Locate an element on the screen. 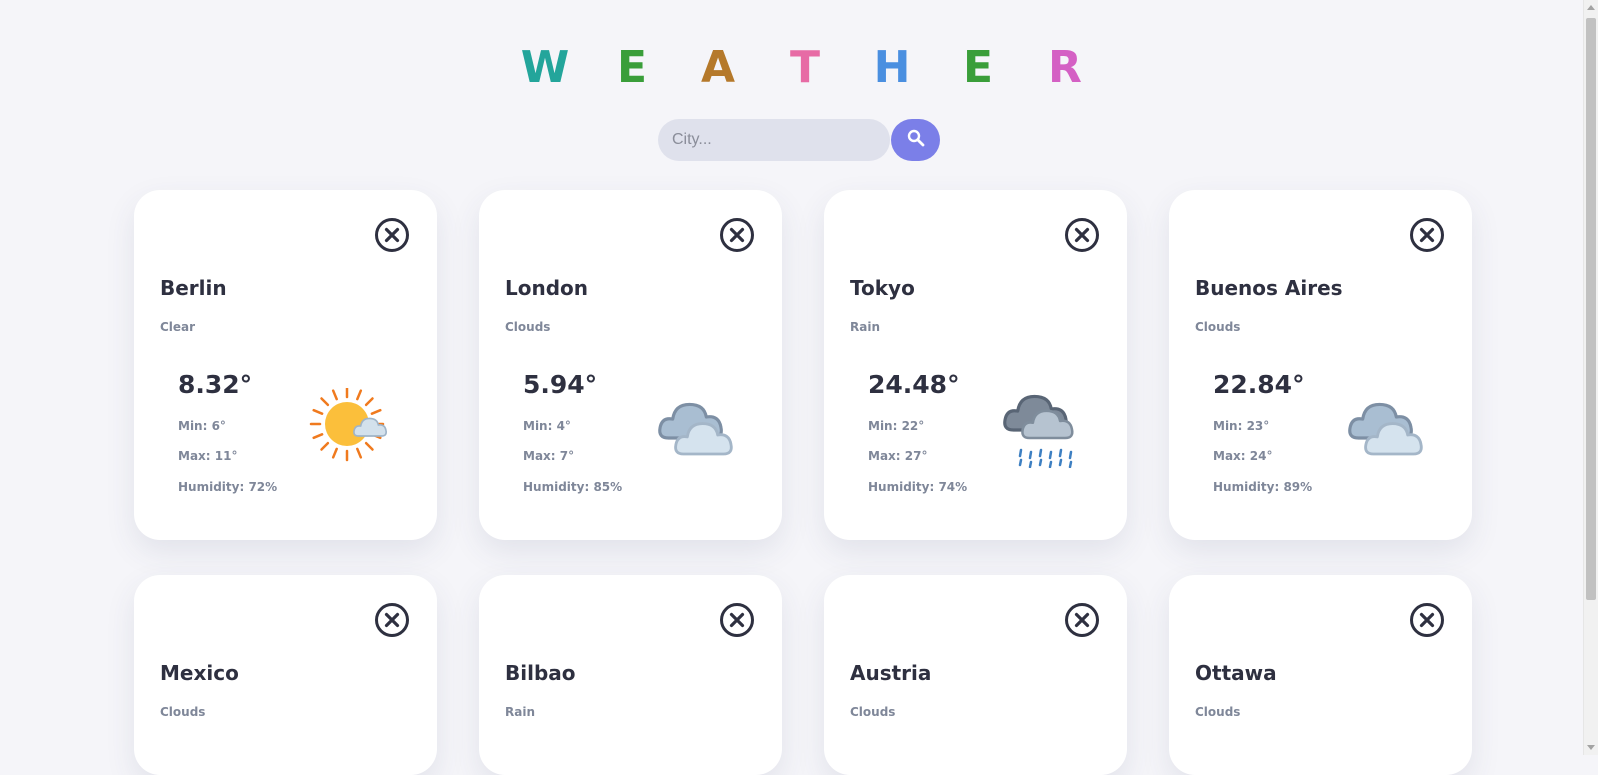 The image size is (1598, 775). rain-cloud-icon is located at coordinates (1044, 428).